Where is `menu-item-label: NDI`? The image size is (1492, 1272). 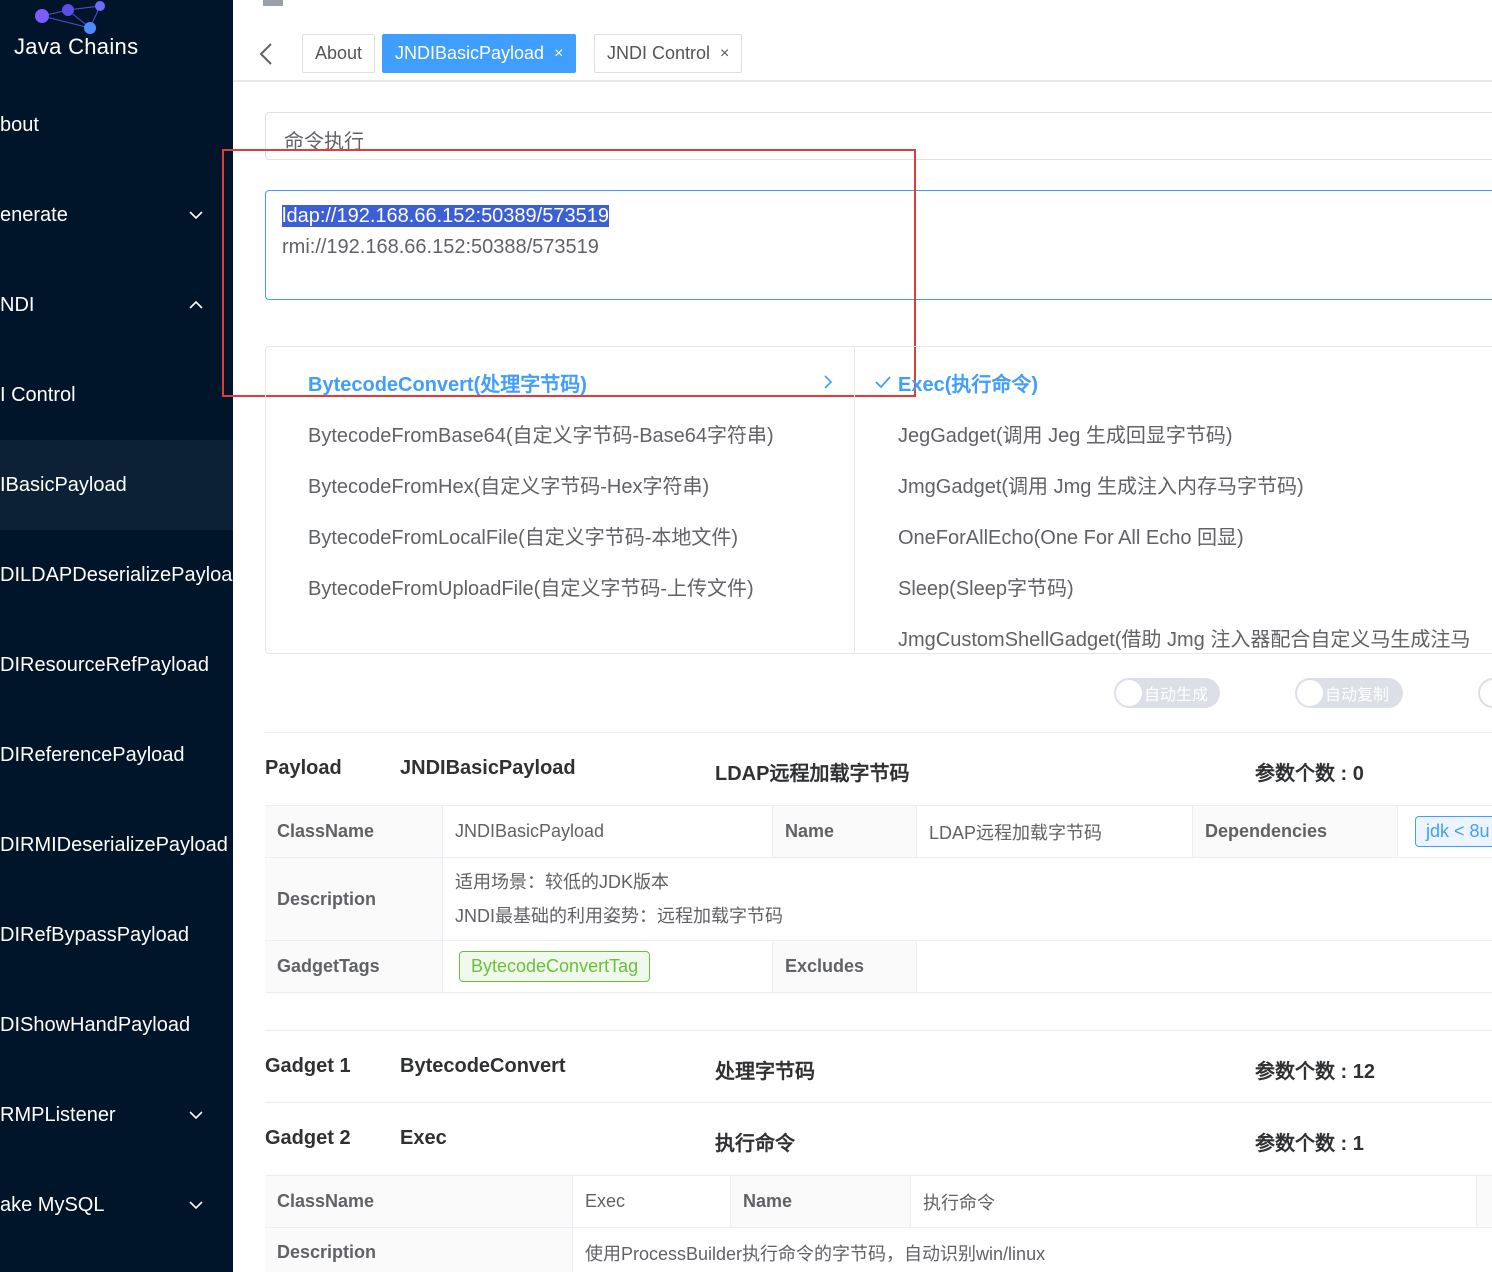
menu-item-label: NDI is located at coordinates (17, 304).